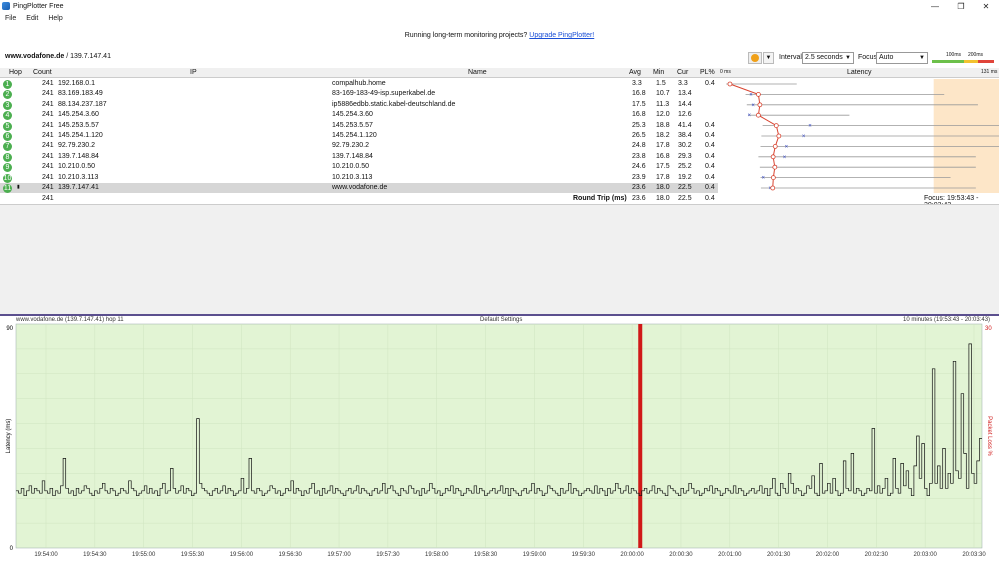 This screenshot has width=999, height=562. I want to click on col-latency: Latency, so click(859, 72).